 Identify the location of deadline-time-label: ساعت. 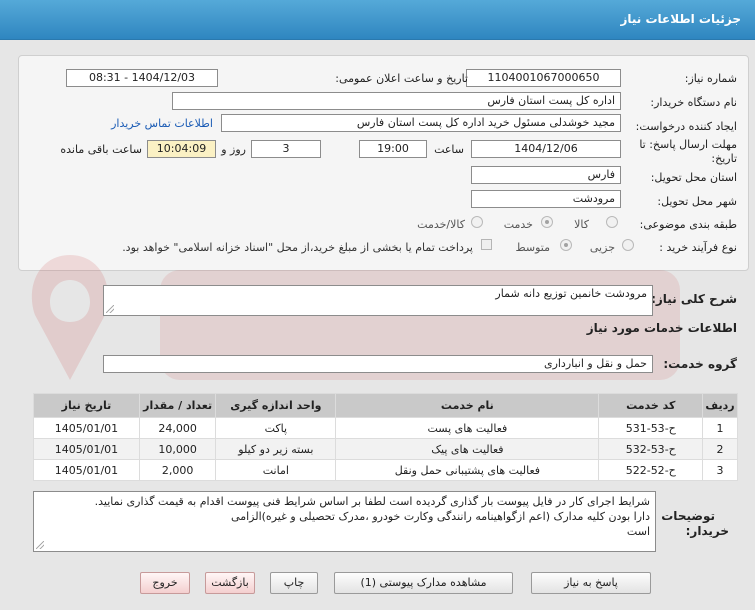
(449, 149).